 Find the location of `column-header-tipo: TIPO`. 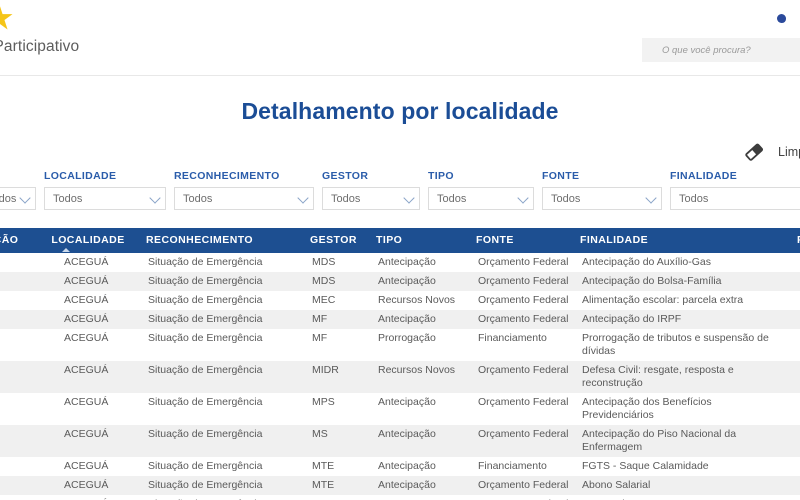

column-header-tipo: TIPO is located at coordinates (422, 240).